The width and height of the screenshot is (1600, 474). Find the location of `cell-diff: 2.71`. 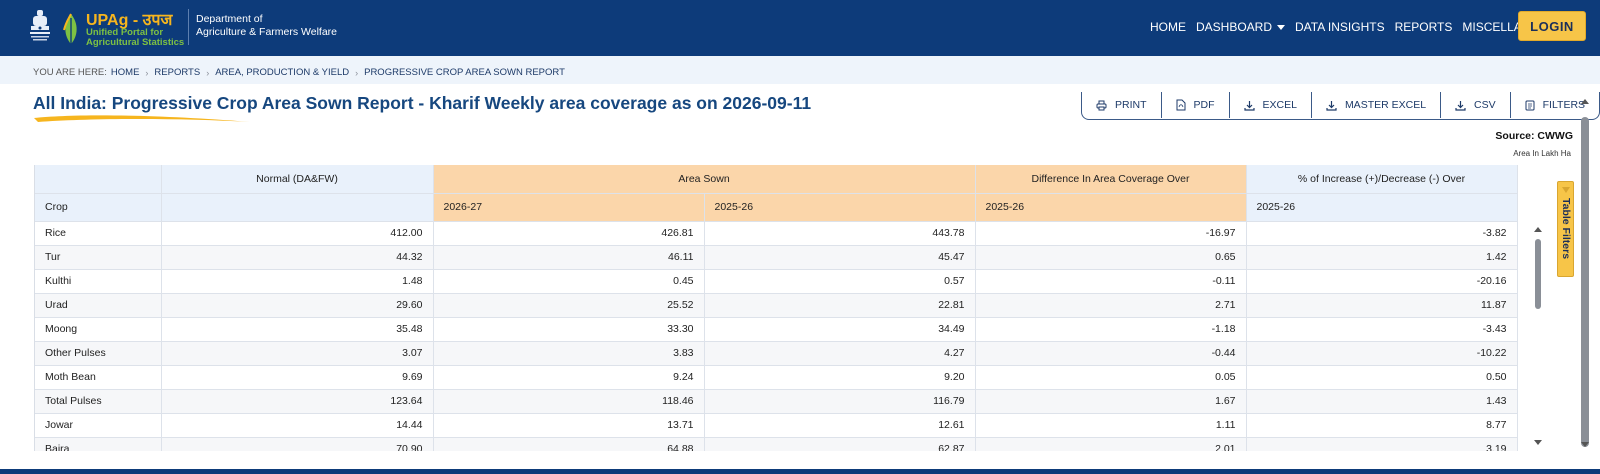

cell-diff: 2.71 is located at coordinates (1111, 305).